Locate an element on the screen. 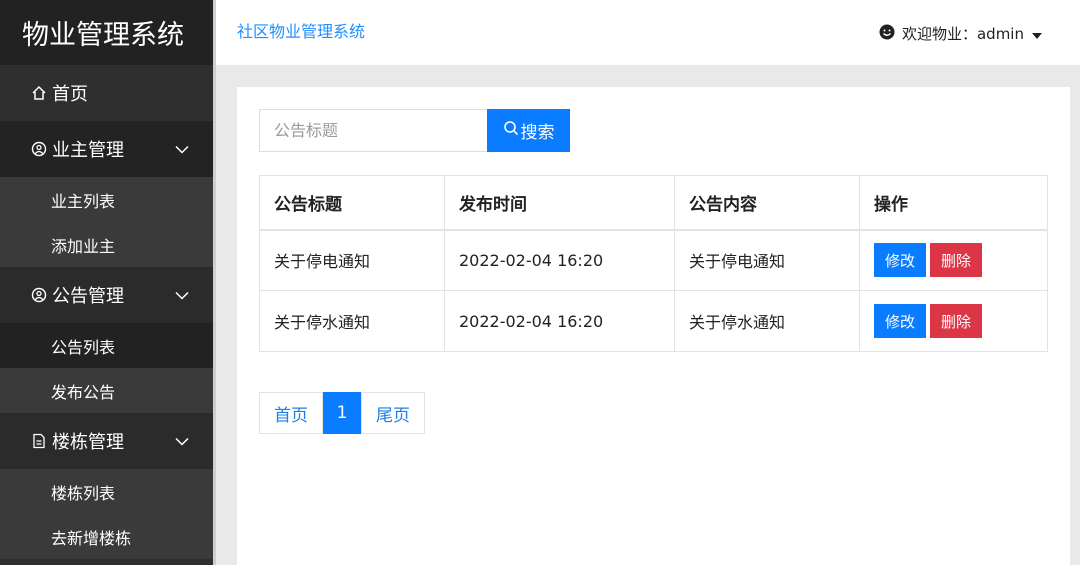 Image resolution: width=1080 pixels, height=565 pixels. sidebar-group-label: 楼栋管理 is located at coordinates (88, 442).